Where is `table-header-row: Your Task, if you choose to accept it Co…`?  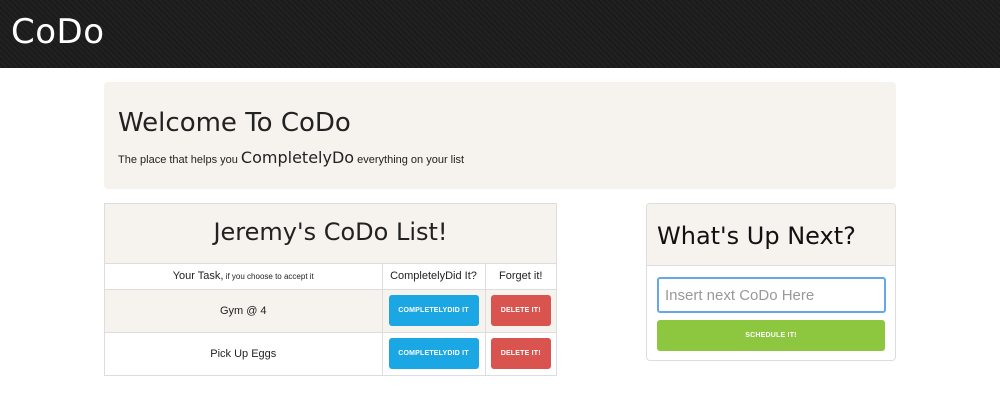
table-header-row: Your Task, if you choose to accept it Co… is located at coordinates (330, 277).